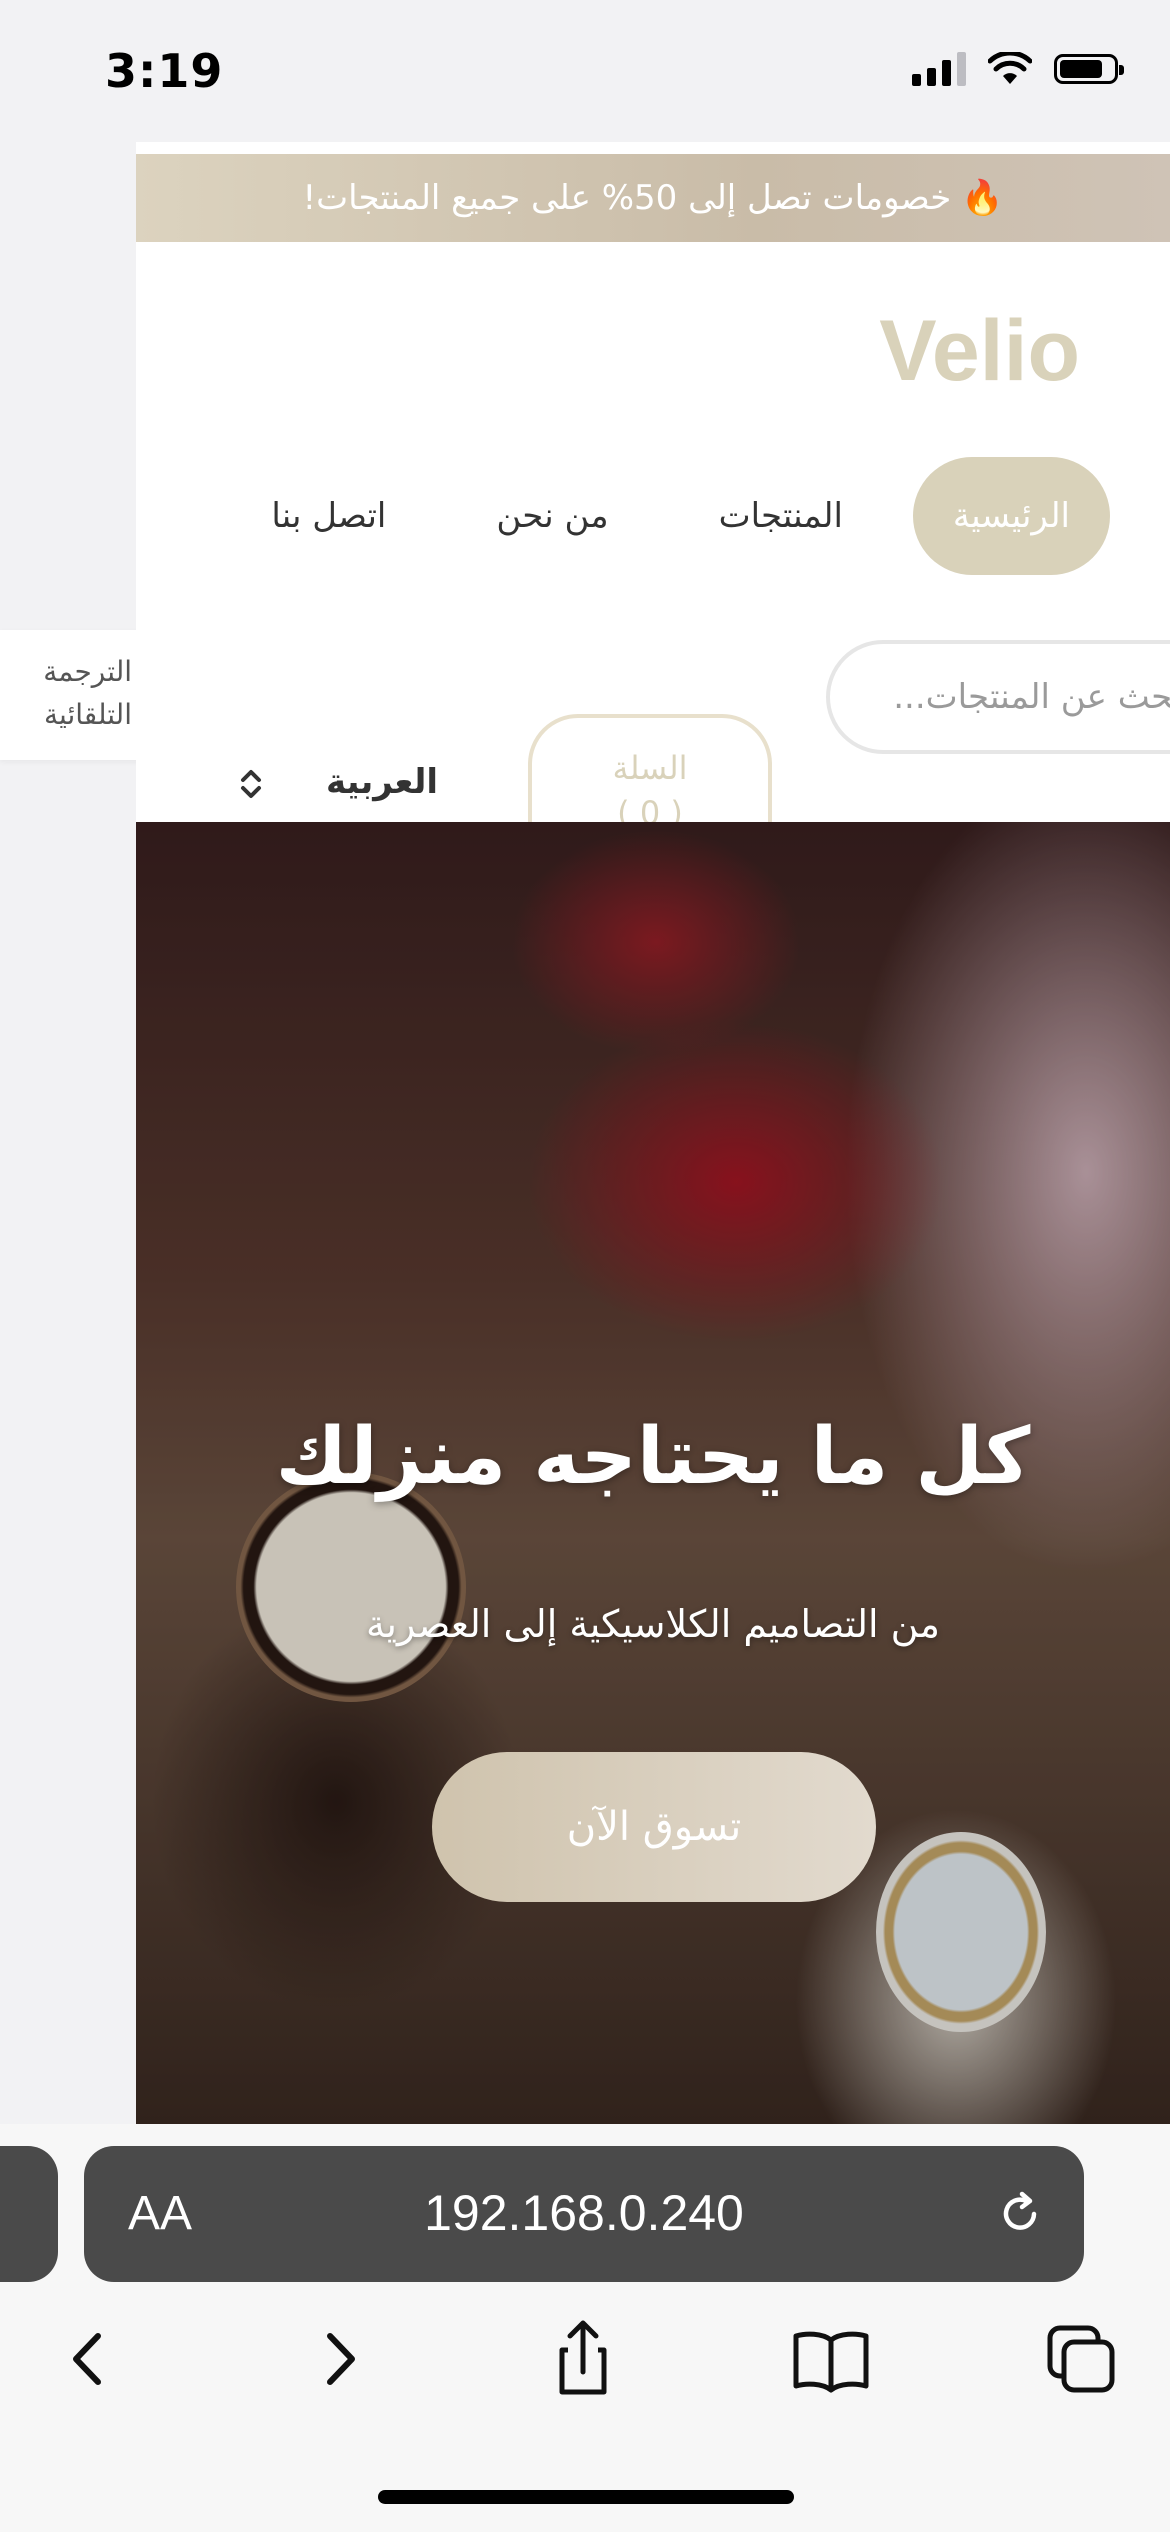 This screenshot has height=2532, width=1170. Describe the element at coordinates (251, 784) in the screenshot. I see `chevron-updown-icon` at that location.